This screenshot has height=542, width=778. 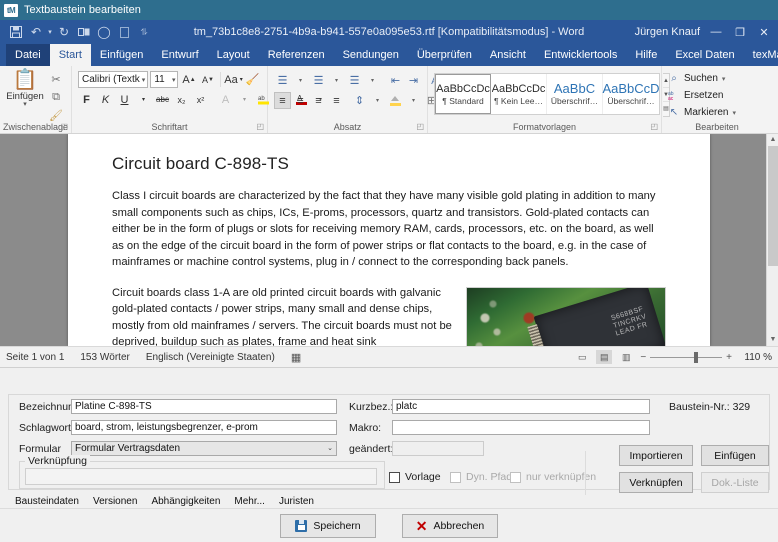 I want to click on select-button: ↖ Markieren ▾, so click(x=717, y=112).